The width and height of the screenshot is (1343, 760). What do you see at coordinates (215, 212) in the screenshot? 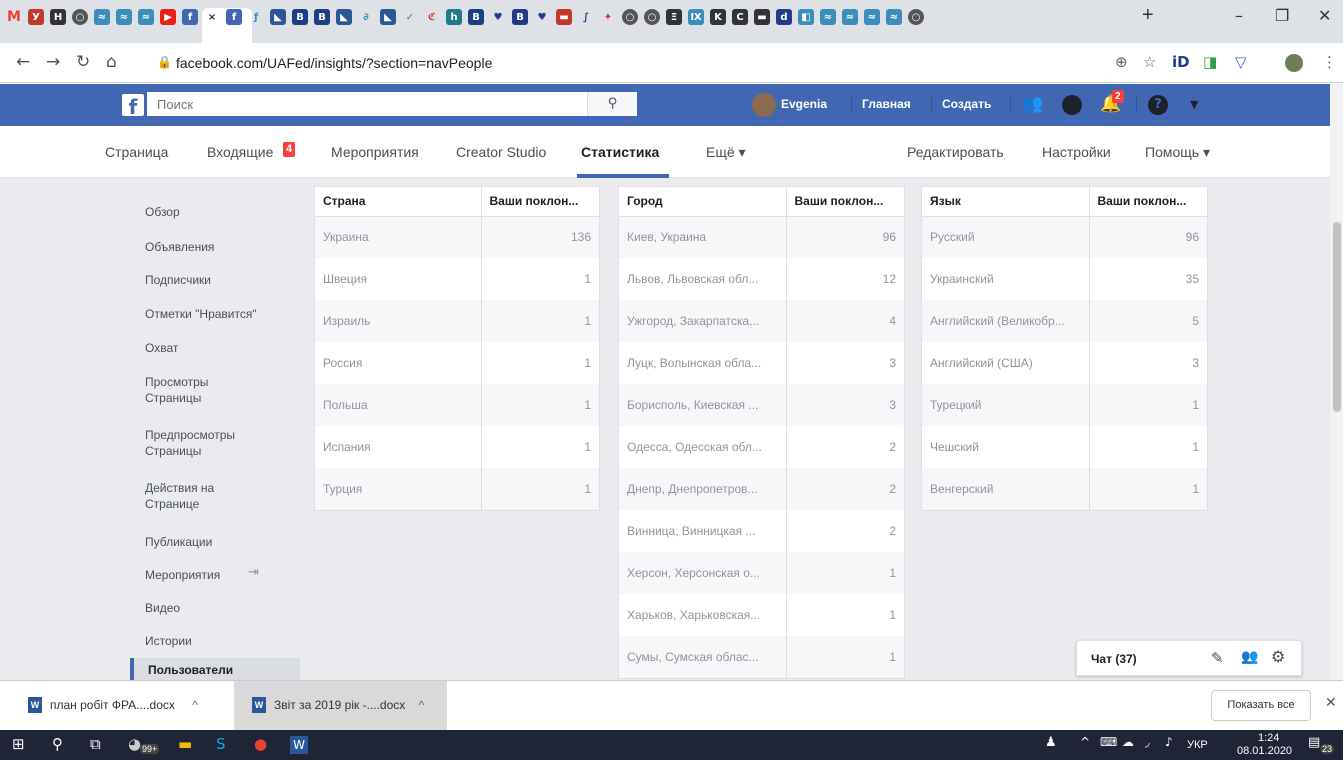
I see `sidebar-item-overview: Обзор` at bounding box center [215, 212].